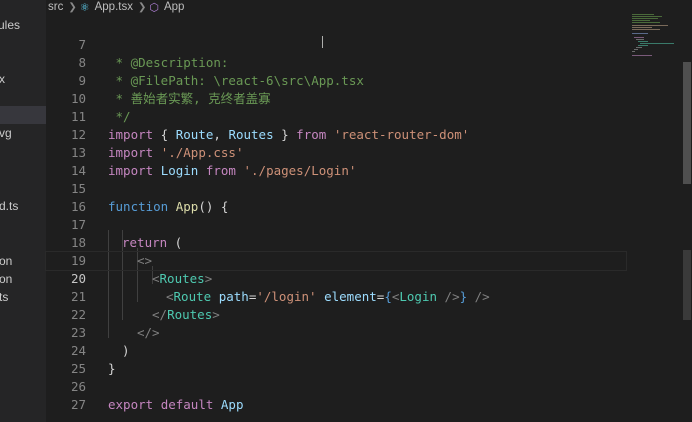 Image resolution: width=692 pixels, height=422 pixels. What do you see at coordinates (654, 211) in the screenshot?
I see `minimap` at bounding box center [654, 211].